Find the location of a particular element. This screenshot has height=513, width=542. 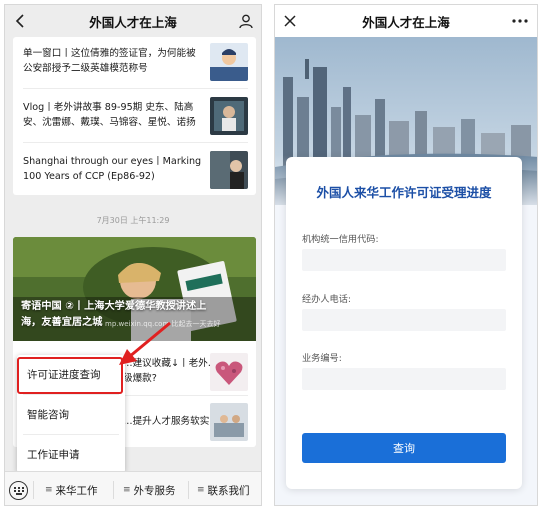

red-arrow-annotation is located at coordinates (145, 343).